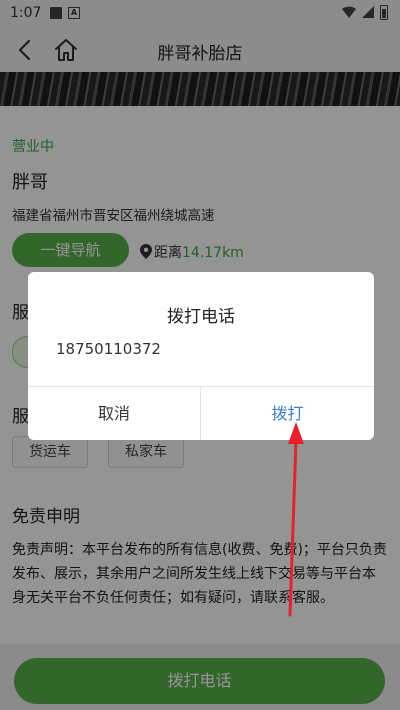 Image resolution: width=400 pixels, height=710 pixels. What do you see at coordinates (287, 413) in the screenshot?
I see `dialog-confirm-call-button: 拨打` at bounding box center [287, 413].